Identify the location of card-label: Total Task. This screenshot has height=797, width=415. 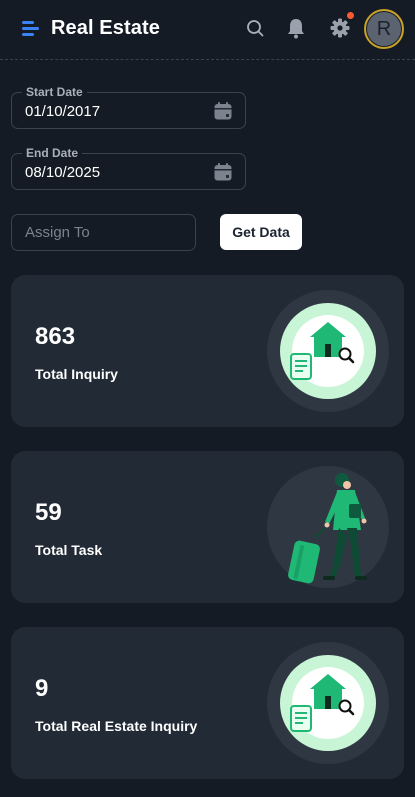
(69, 550).